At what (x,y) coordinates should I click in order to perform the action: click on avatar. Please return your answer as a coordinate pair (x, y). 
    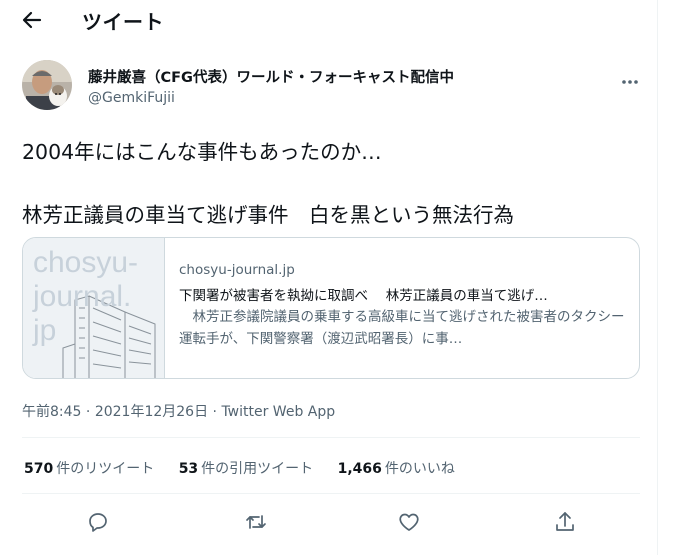
    Looking at the image, I should click on (47, 85).